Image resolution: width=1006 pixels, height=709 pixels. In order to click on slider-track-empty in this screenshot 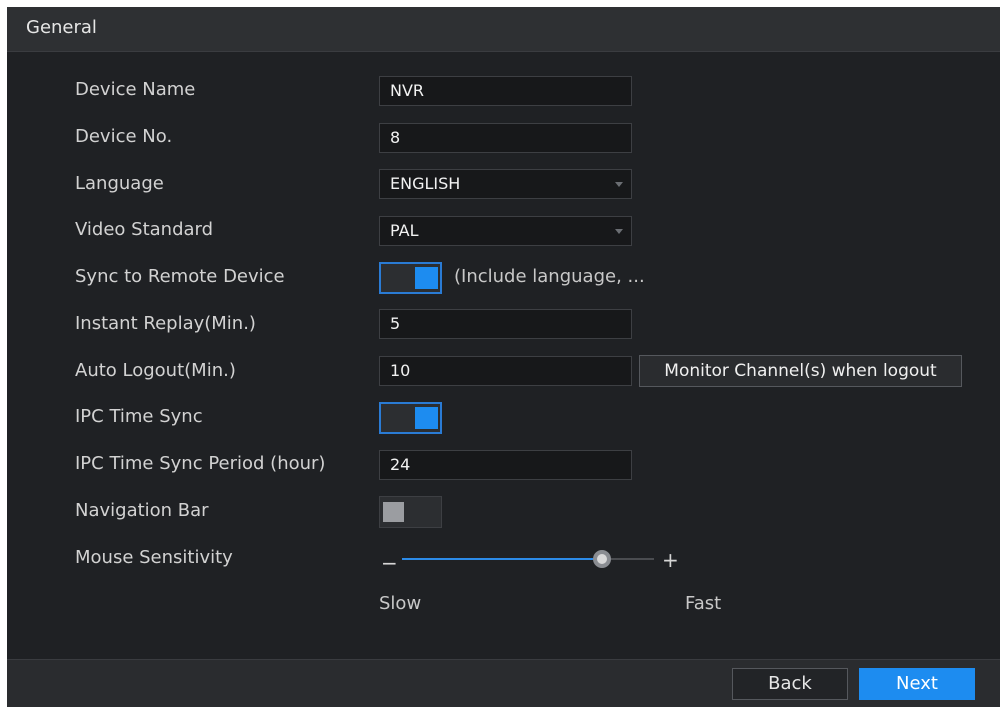, I will do `click(631, 559)`.